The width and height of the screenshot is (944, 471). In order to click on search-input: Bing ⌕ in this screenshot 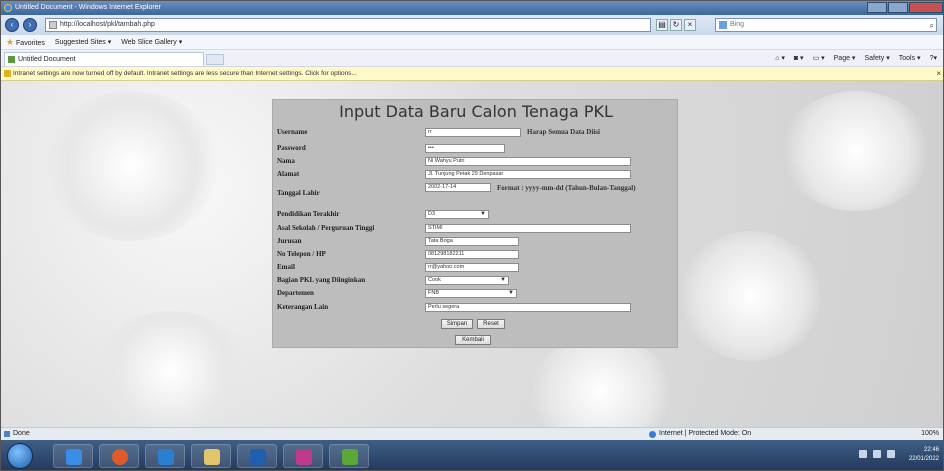, I will do `click(826, 25)`.